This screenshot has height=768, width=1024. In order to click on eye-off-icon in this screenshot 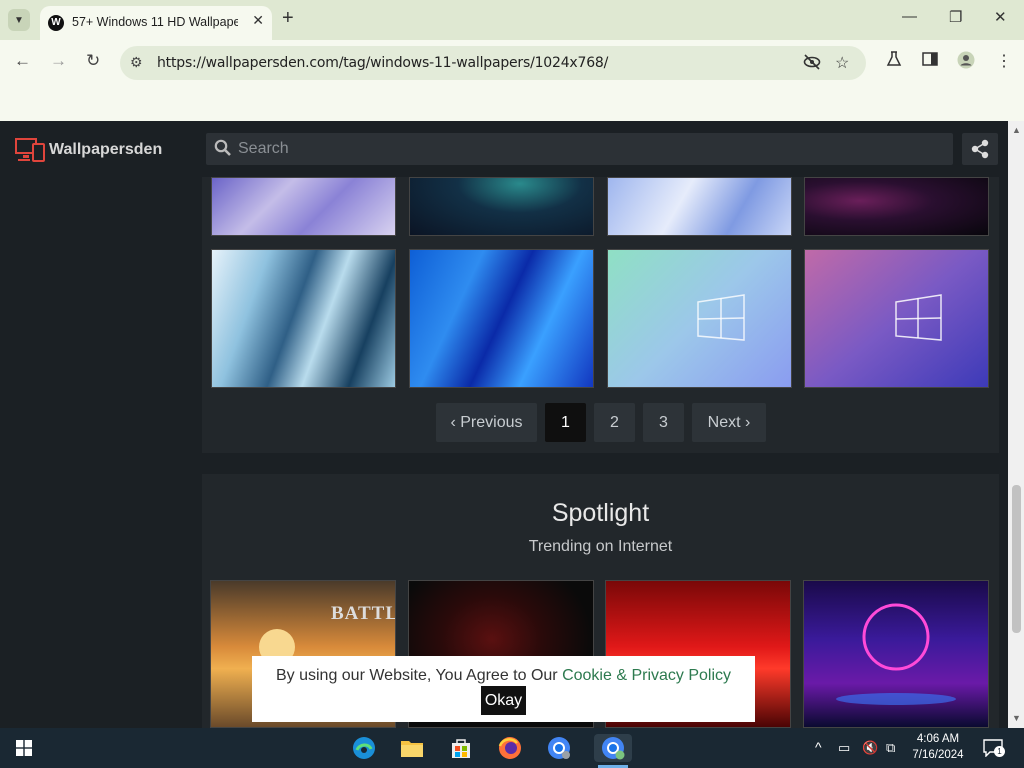, I will do `click(812, 64)`.